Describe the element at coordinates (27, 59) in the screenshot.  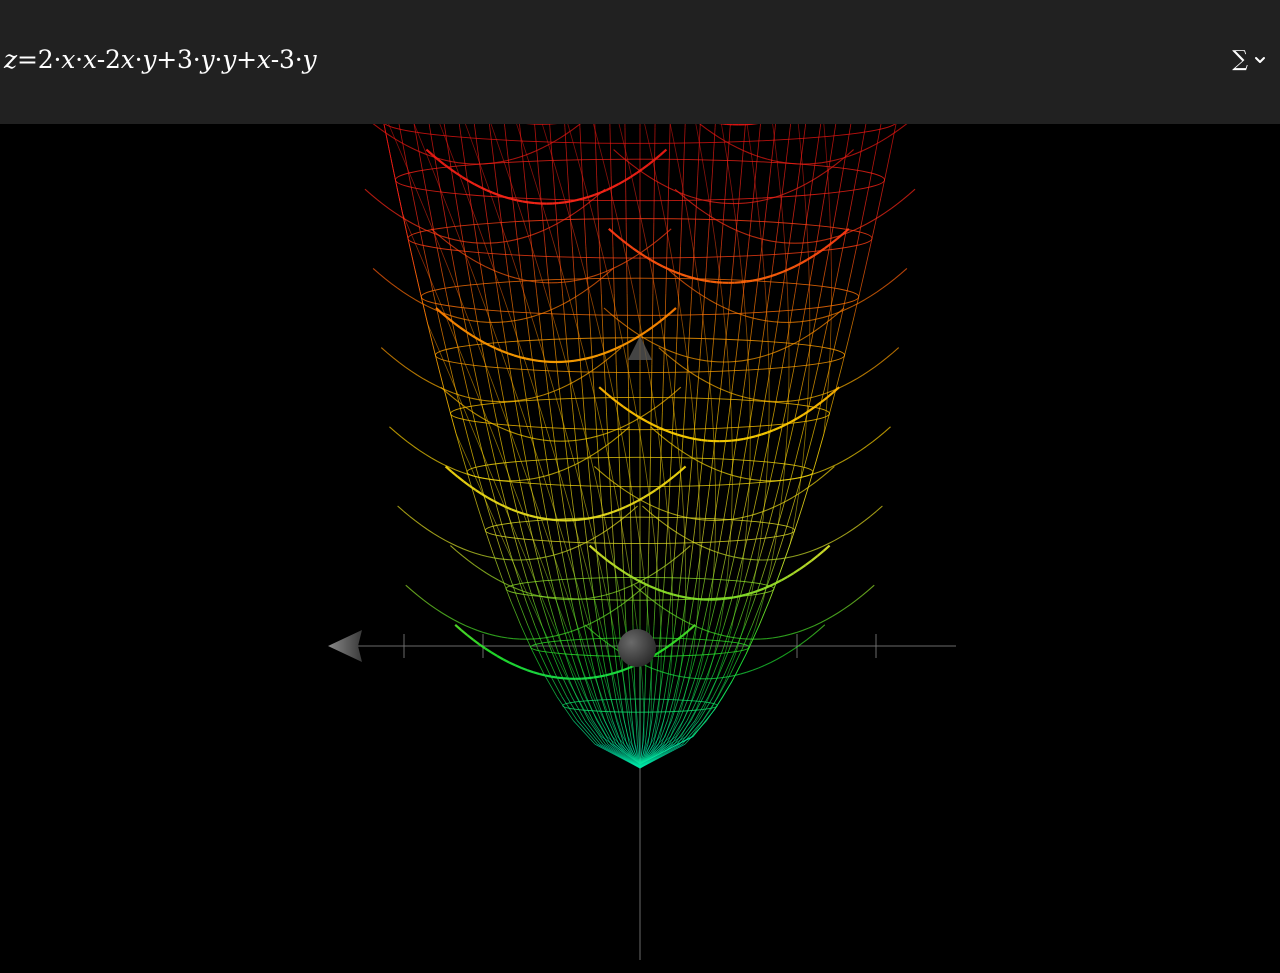
I see `equation-equals: =` at that location.